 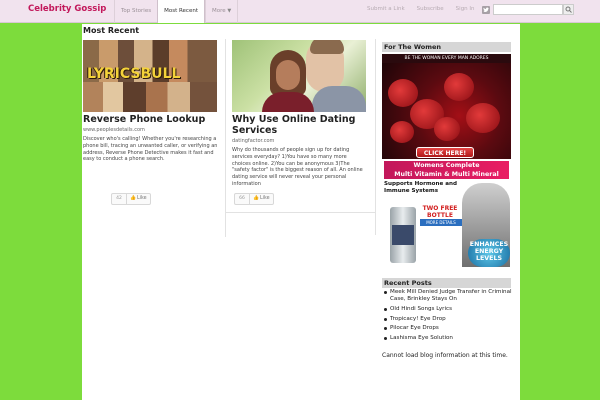 What do you see at coordinates (489, 253) in the screenshot?
I see `ad-energy-badge: ENHANCES ENERGY LEVELS` at bounding box center [489, 253].